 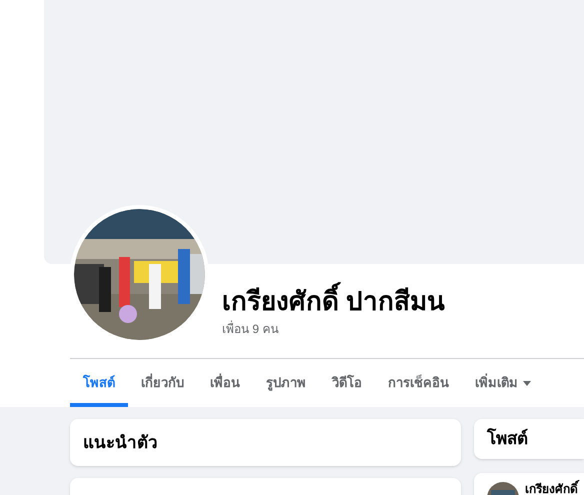 What do you see at coordinates (250, 329) in the screenshot?
I see `friend-count: เพื่อน 9 คน` at bounding box center [250, 329].